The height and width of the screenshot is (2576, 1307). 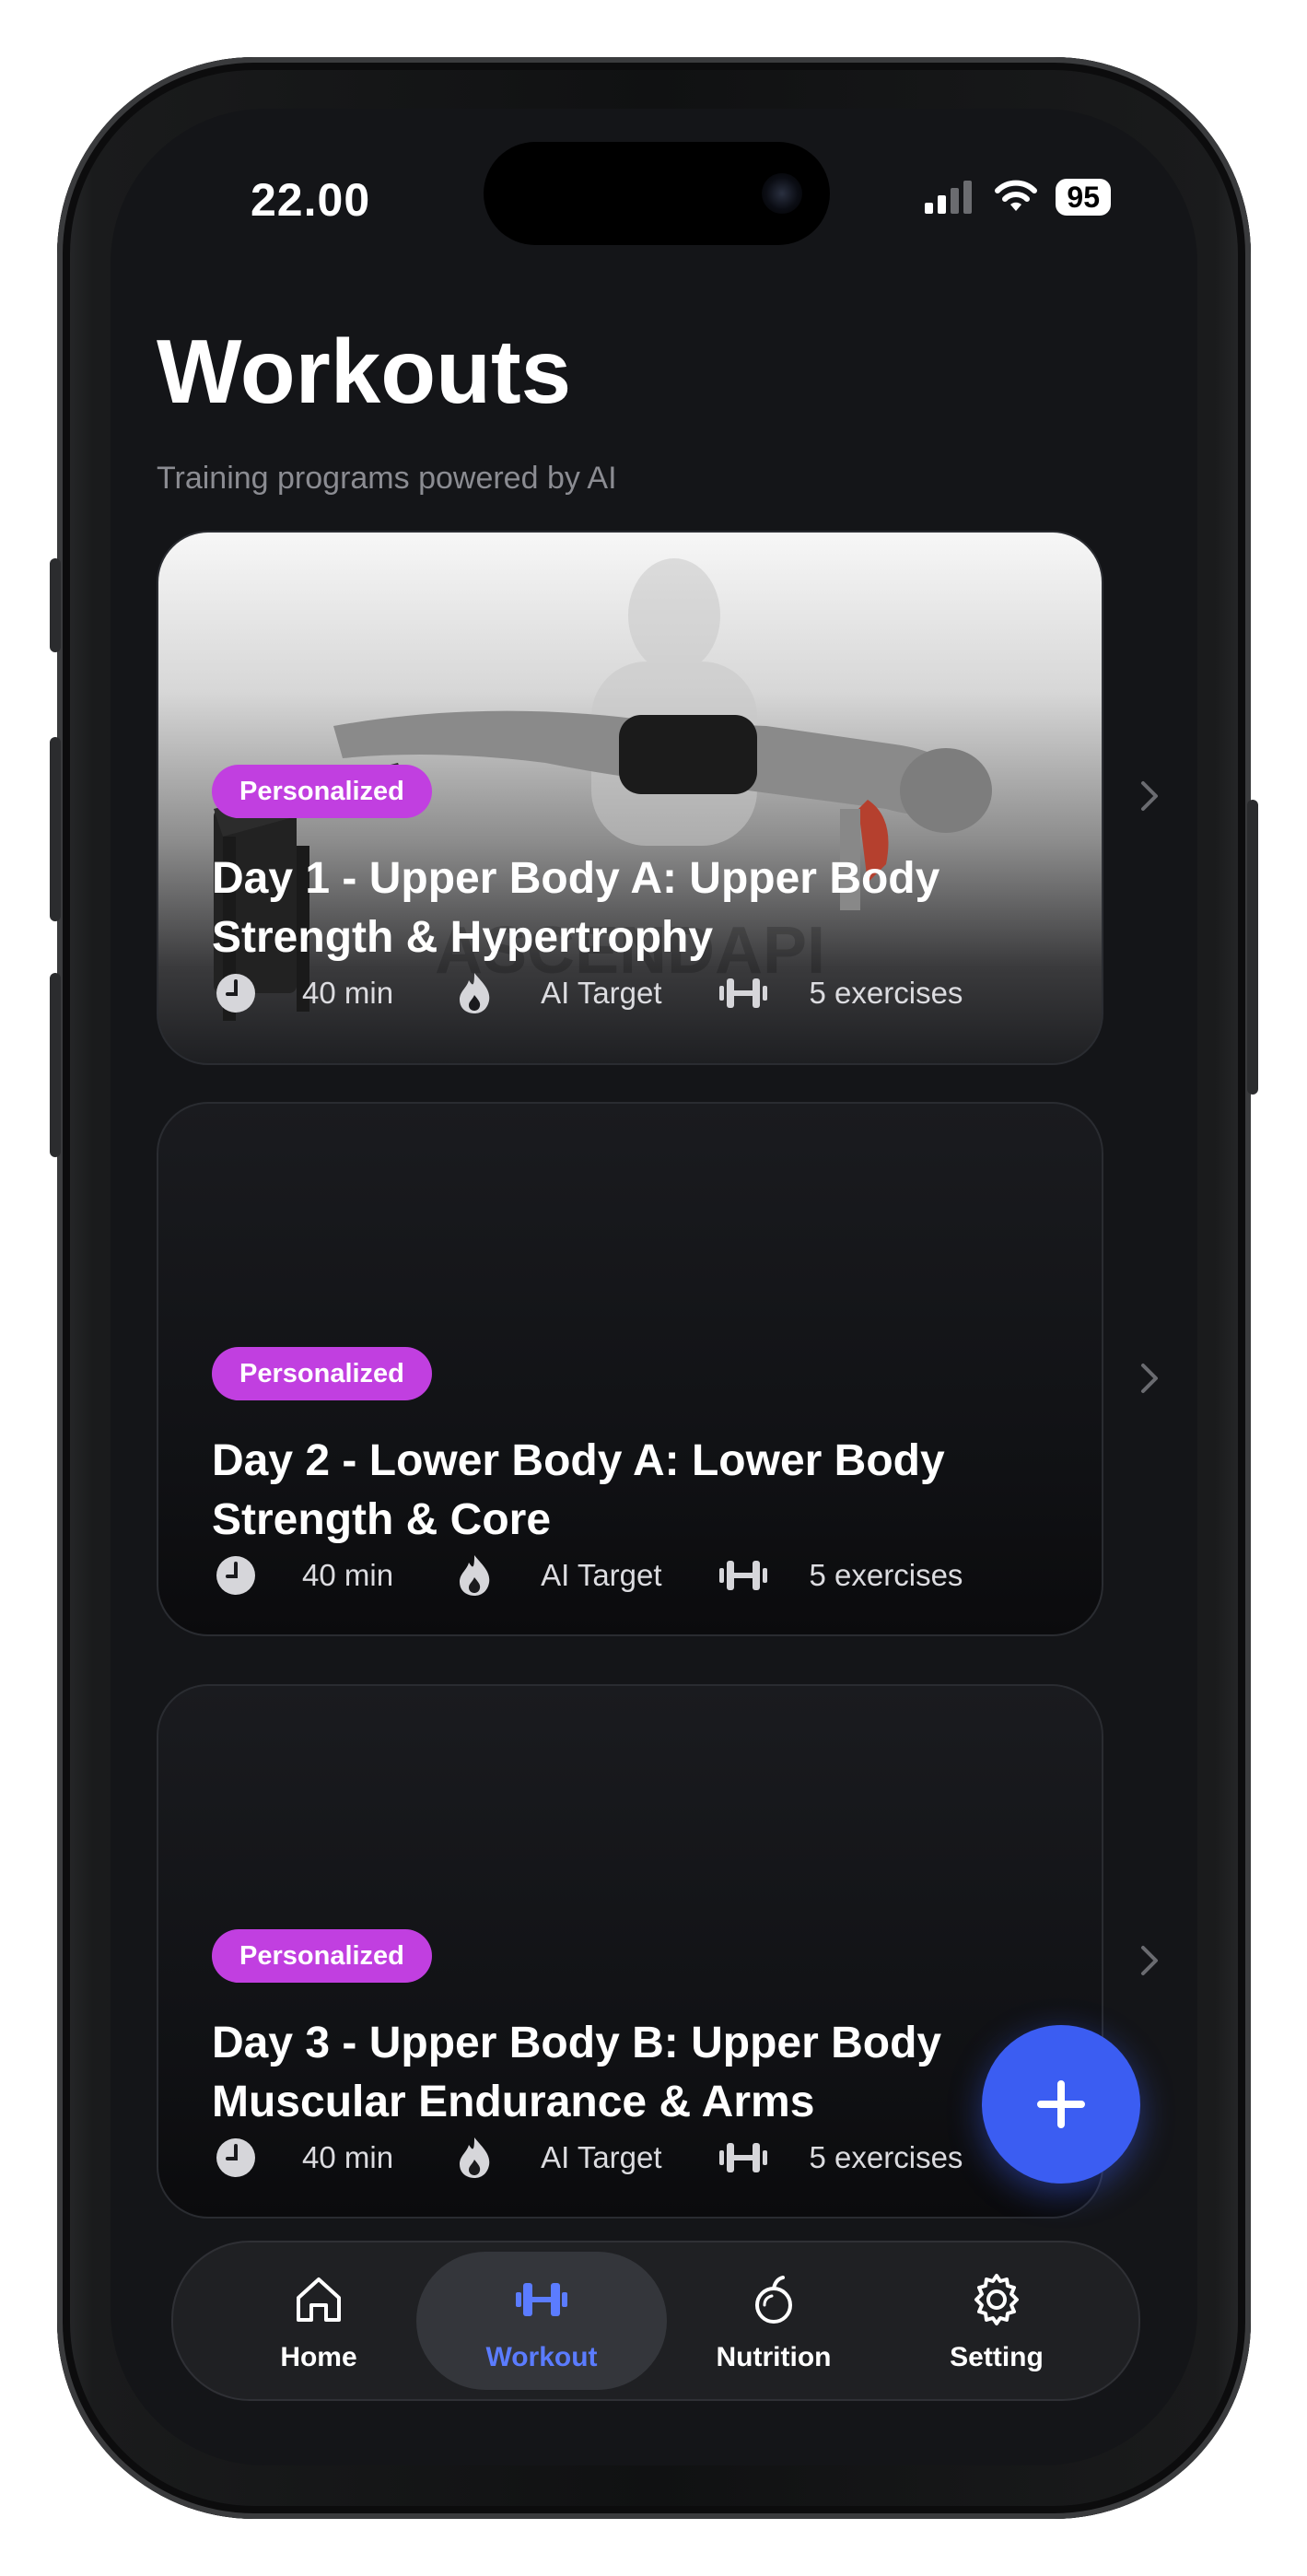 I want to click on page-header: Workouts Training programs powered by AI, so click(x=387, y=409).